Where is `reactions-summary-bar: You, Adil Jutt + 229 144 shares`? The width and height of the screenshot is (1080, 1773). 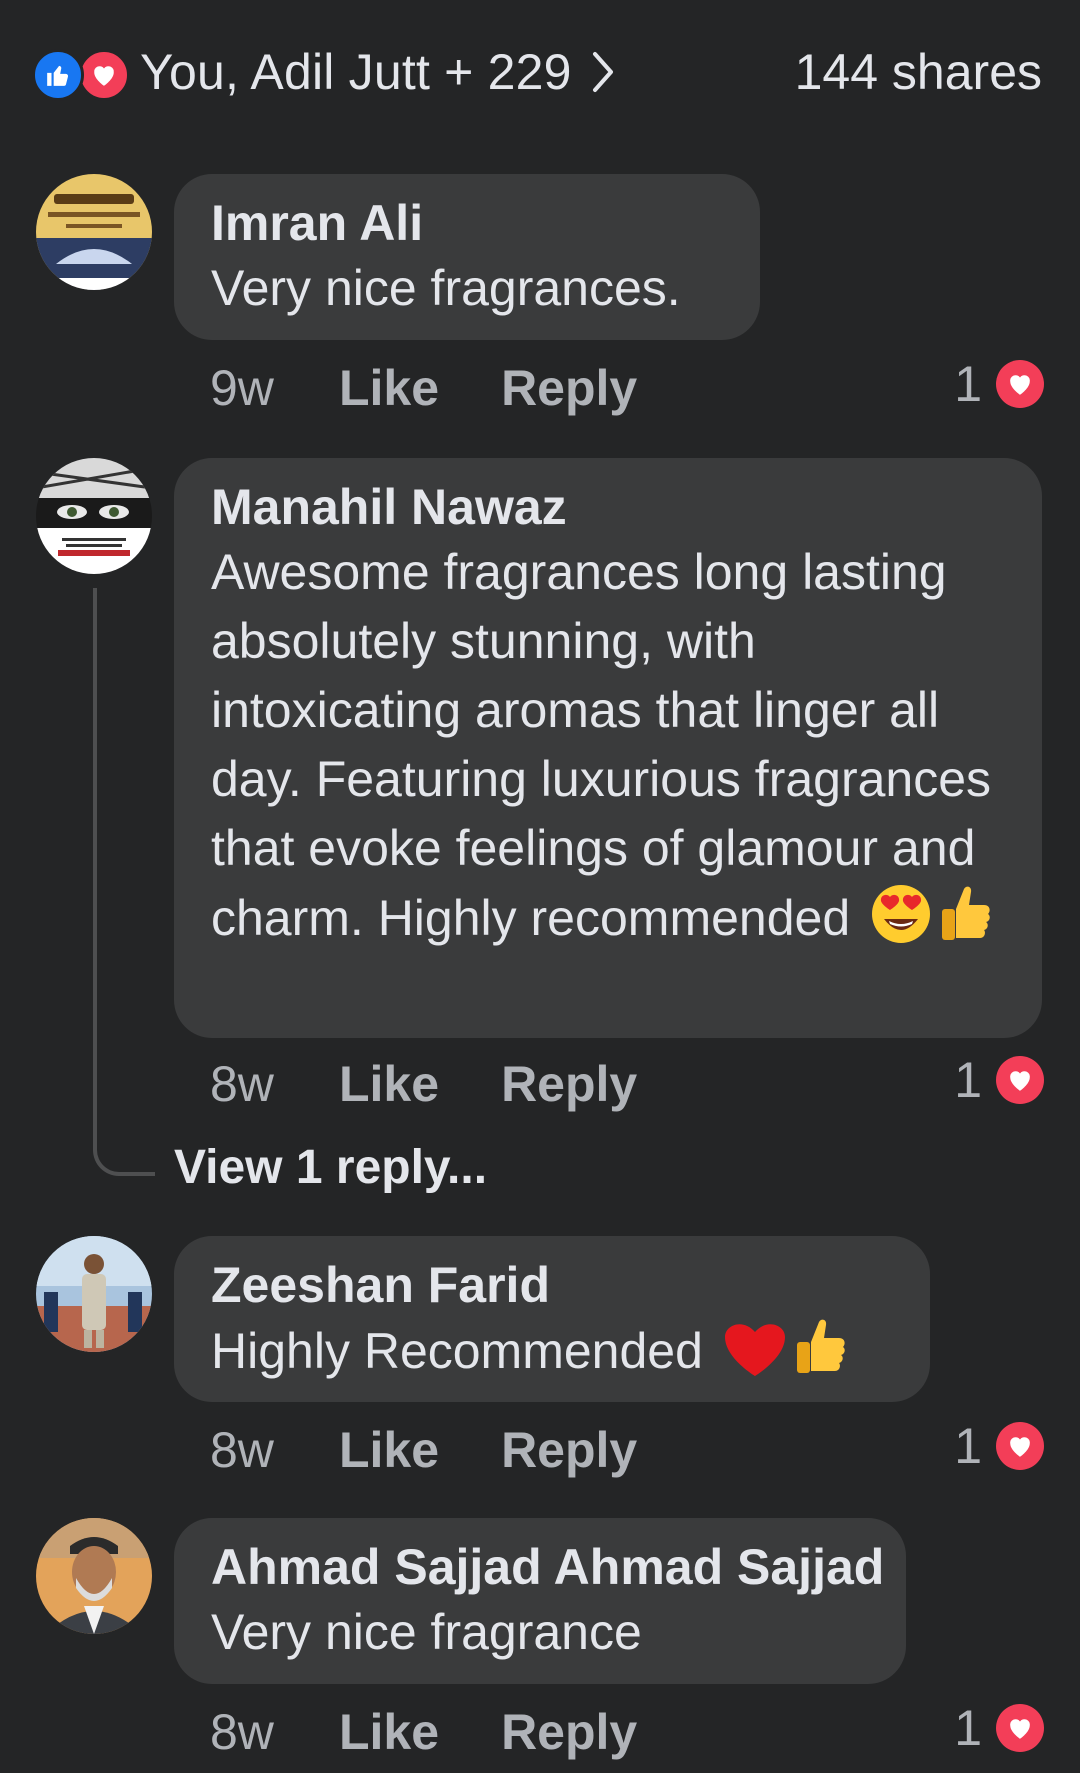
reactions-summary-bar: You, Adil Jutt + 229 144 shares is located at coordinates (537, 72).